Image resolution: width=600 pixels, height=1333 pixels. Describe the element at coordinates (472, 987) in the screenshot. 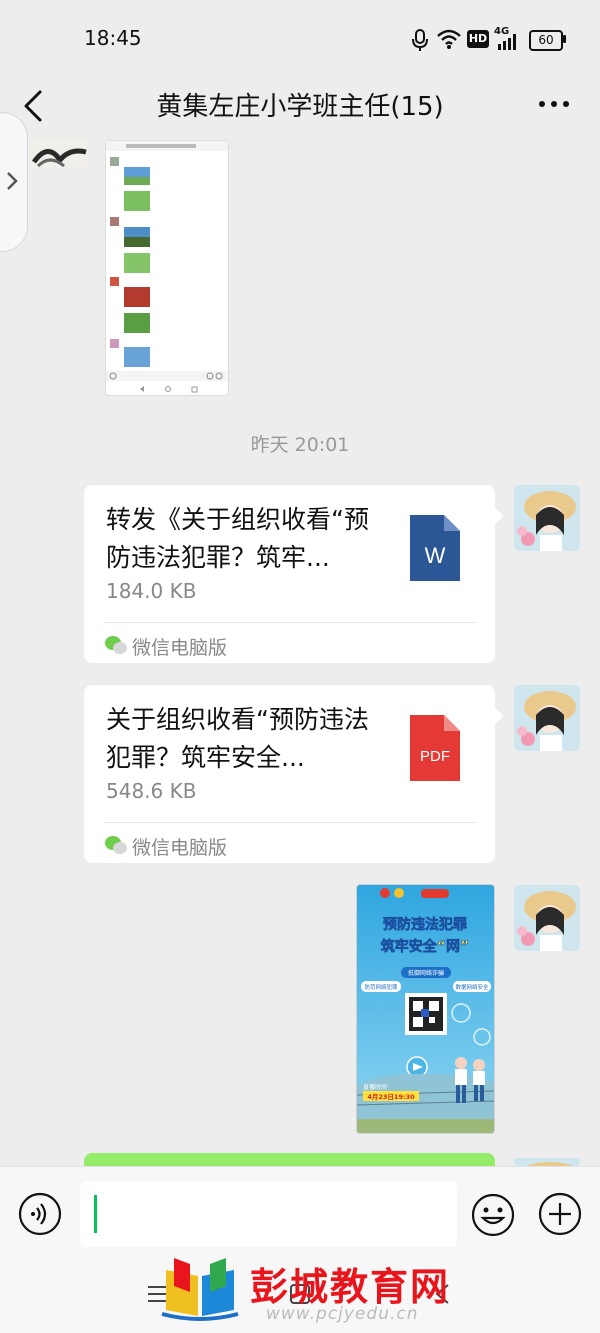

I see `poster-tag-right: 数据网络安全` at that location.